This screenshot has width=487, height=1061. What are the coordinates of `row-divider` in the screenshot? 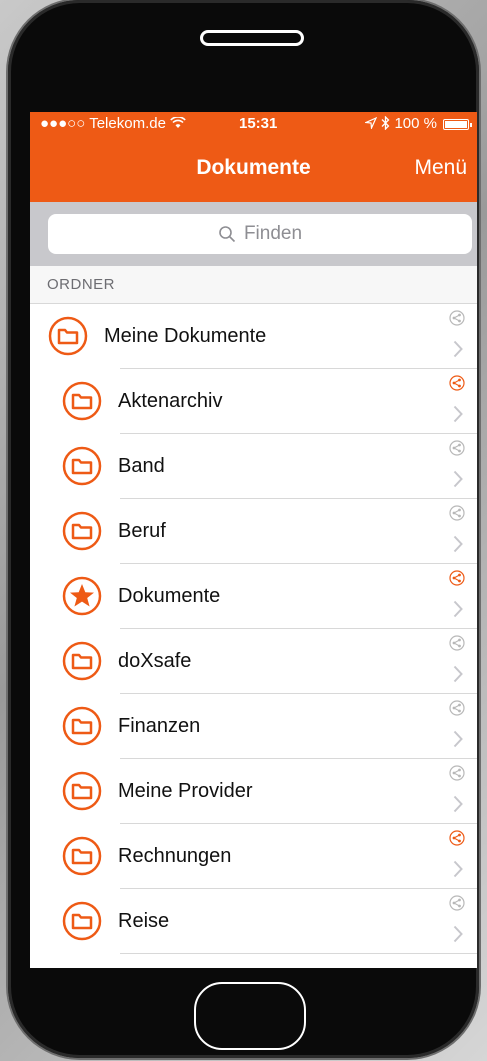 It's located at (298, 953).